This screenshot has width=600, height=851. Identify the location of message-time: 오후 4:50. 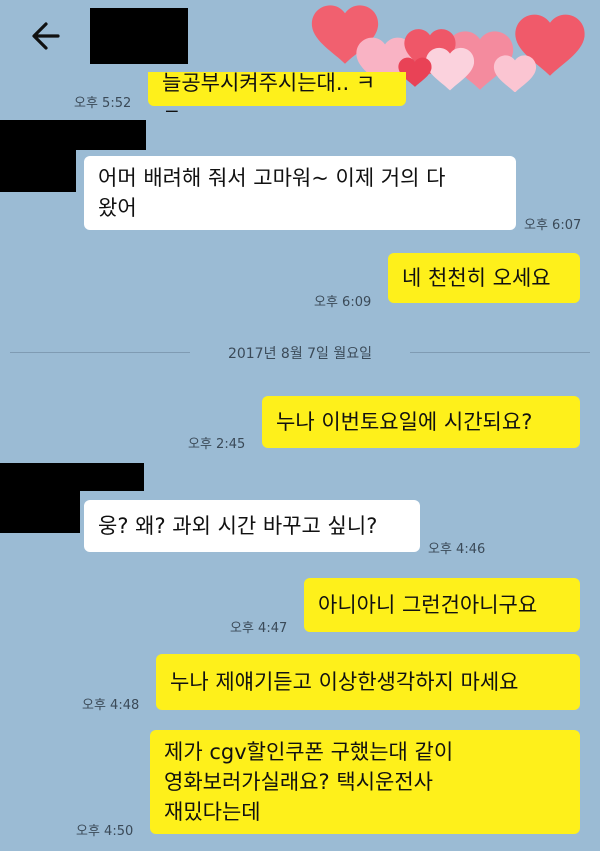
(105, 831).